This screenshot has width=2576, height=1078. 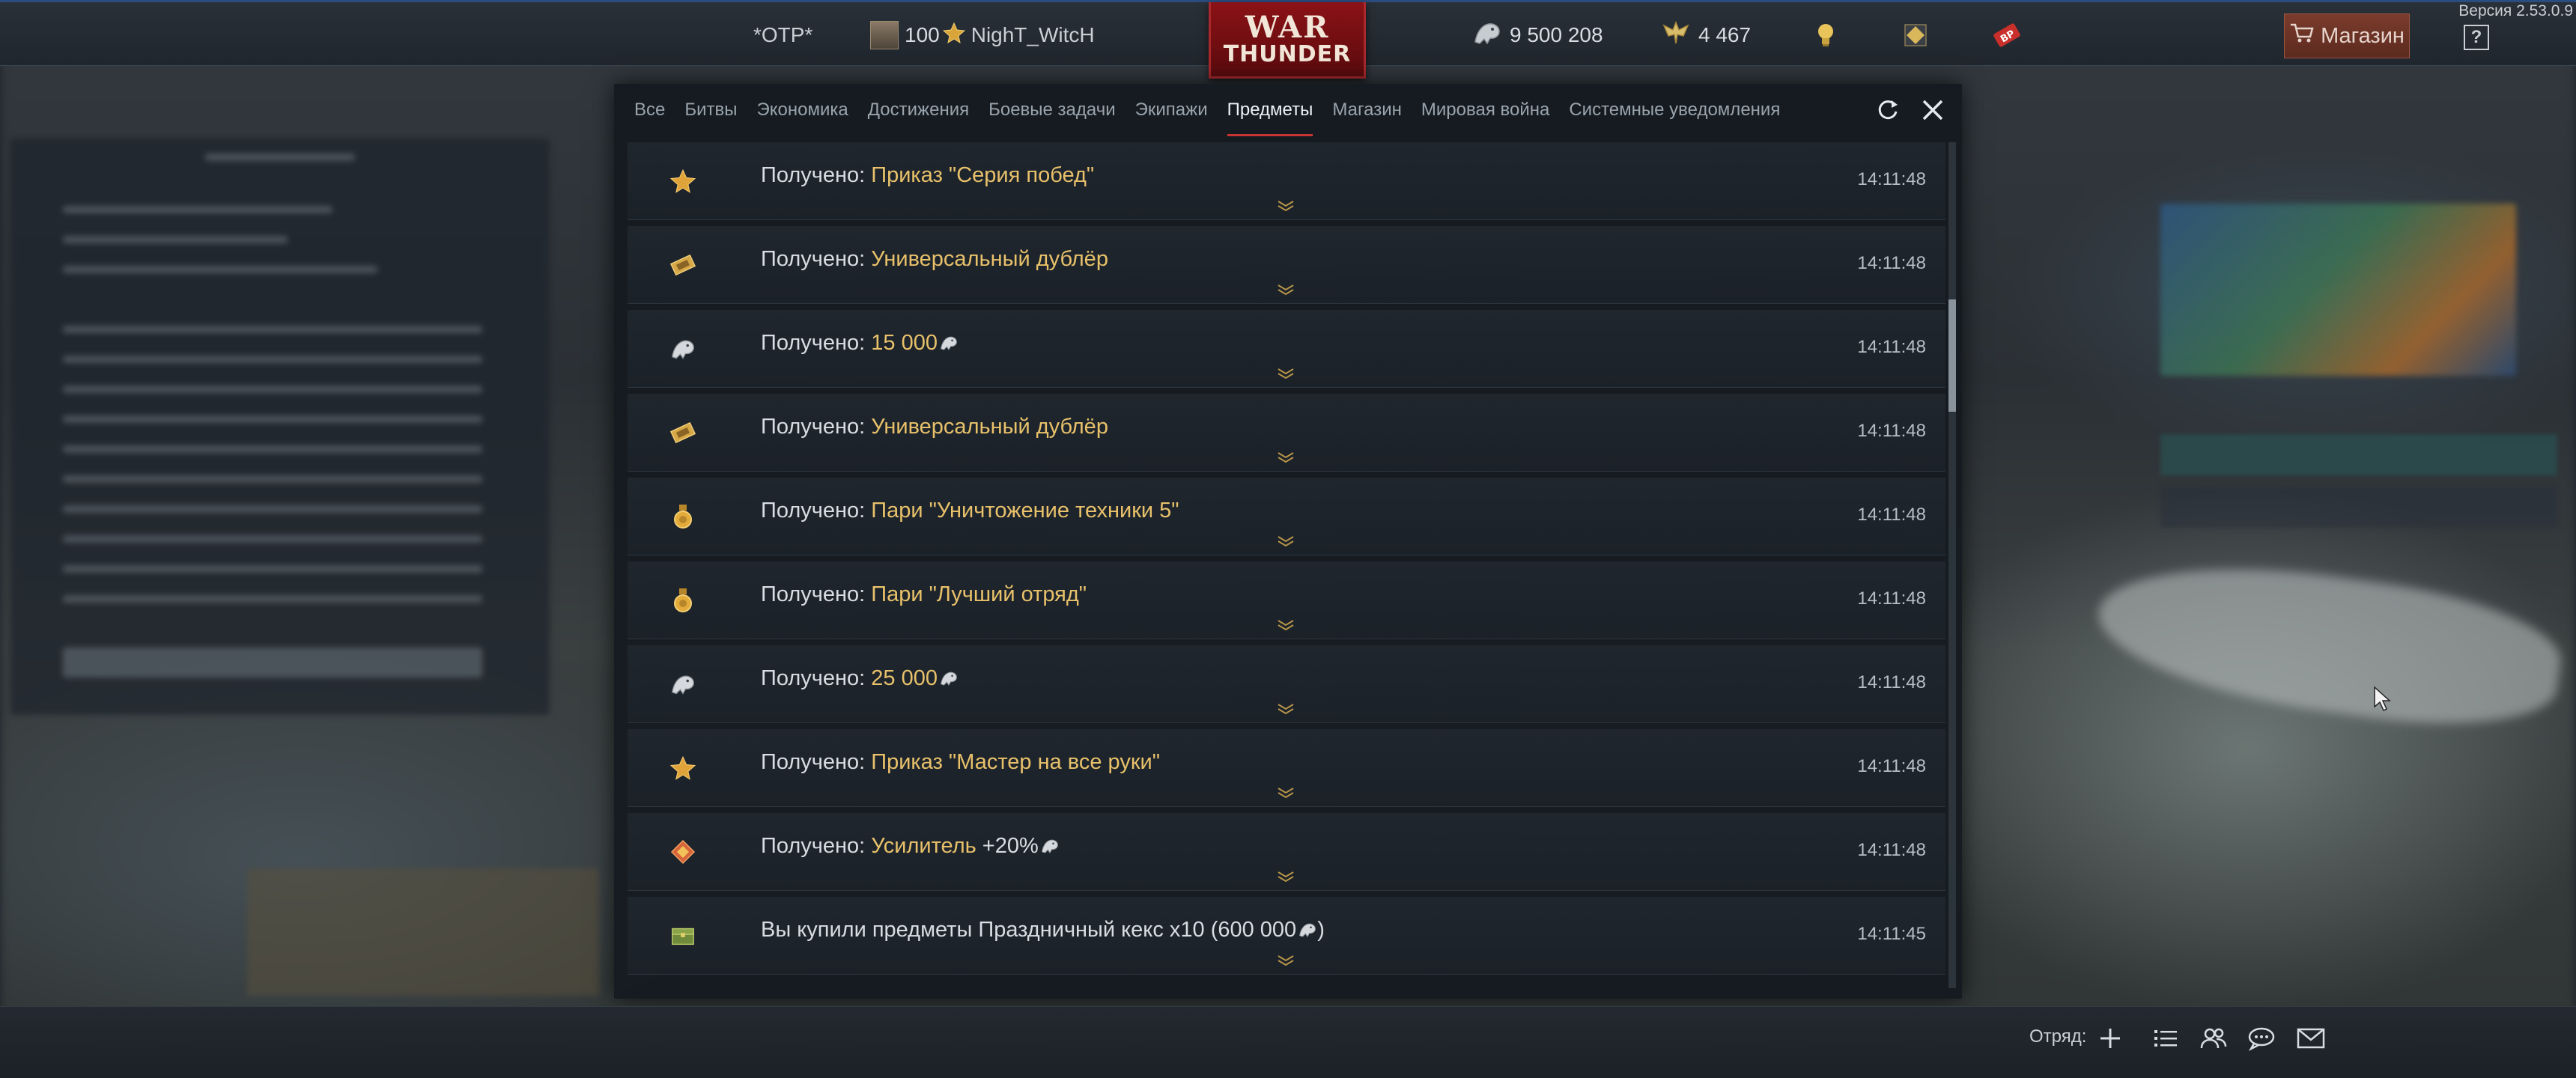 I want to click on friends-icon, so click(x=2213, y=1038).